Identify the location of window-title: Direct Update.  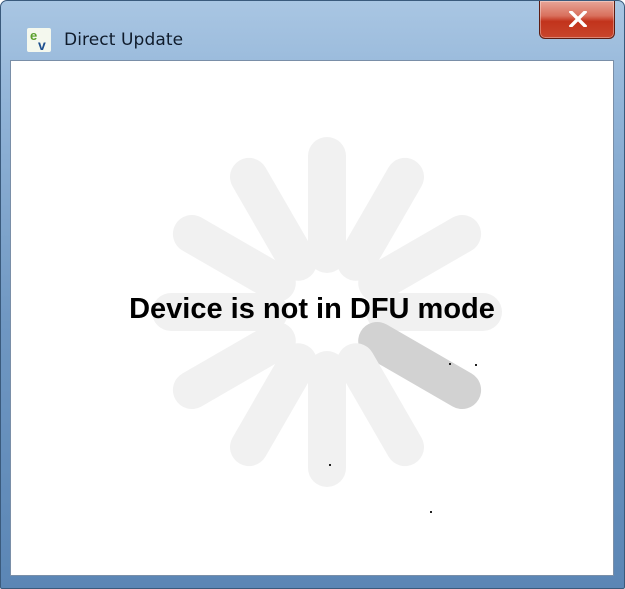
(124, 40).